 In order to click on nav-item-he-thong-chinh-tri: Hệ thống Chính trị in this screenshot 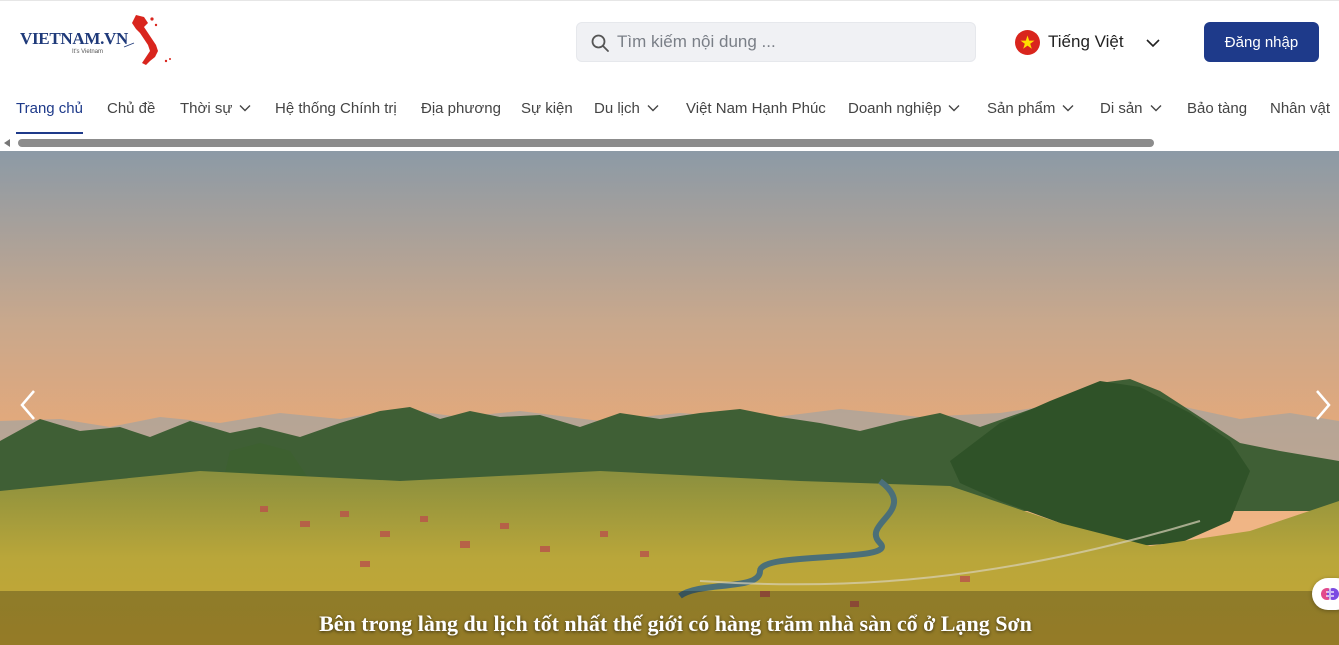, I will do `click(336, 118)`.